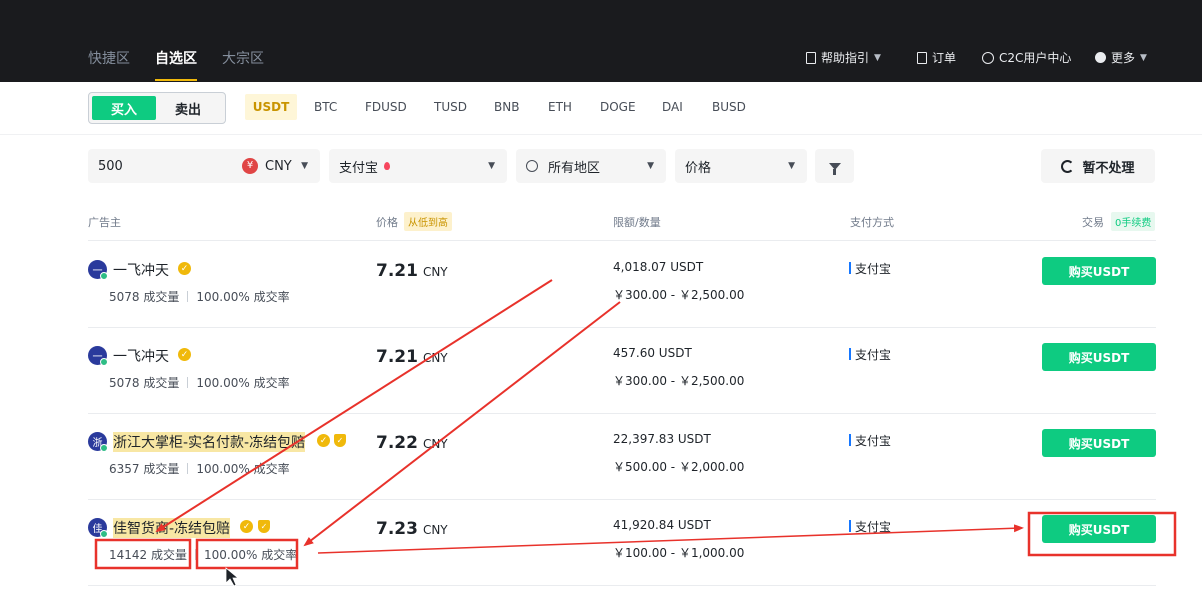  Describe the element at coordinates (1123, 58) in the screenshot. I see `more-link-label: 更多` at that location.